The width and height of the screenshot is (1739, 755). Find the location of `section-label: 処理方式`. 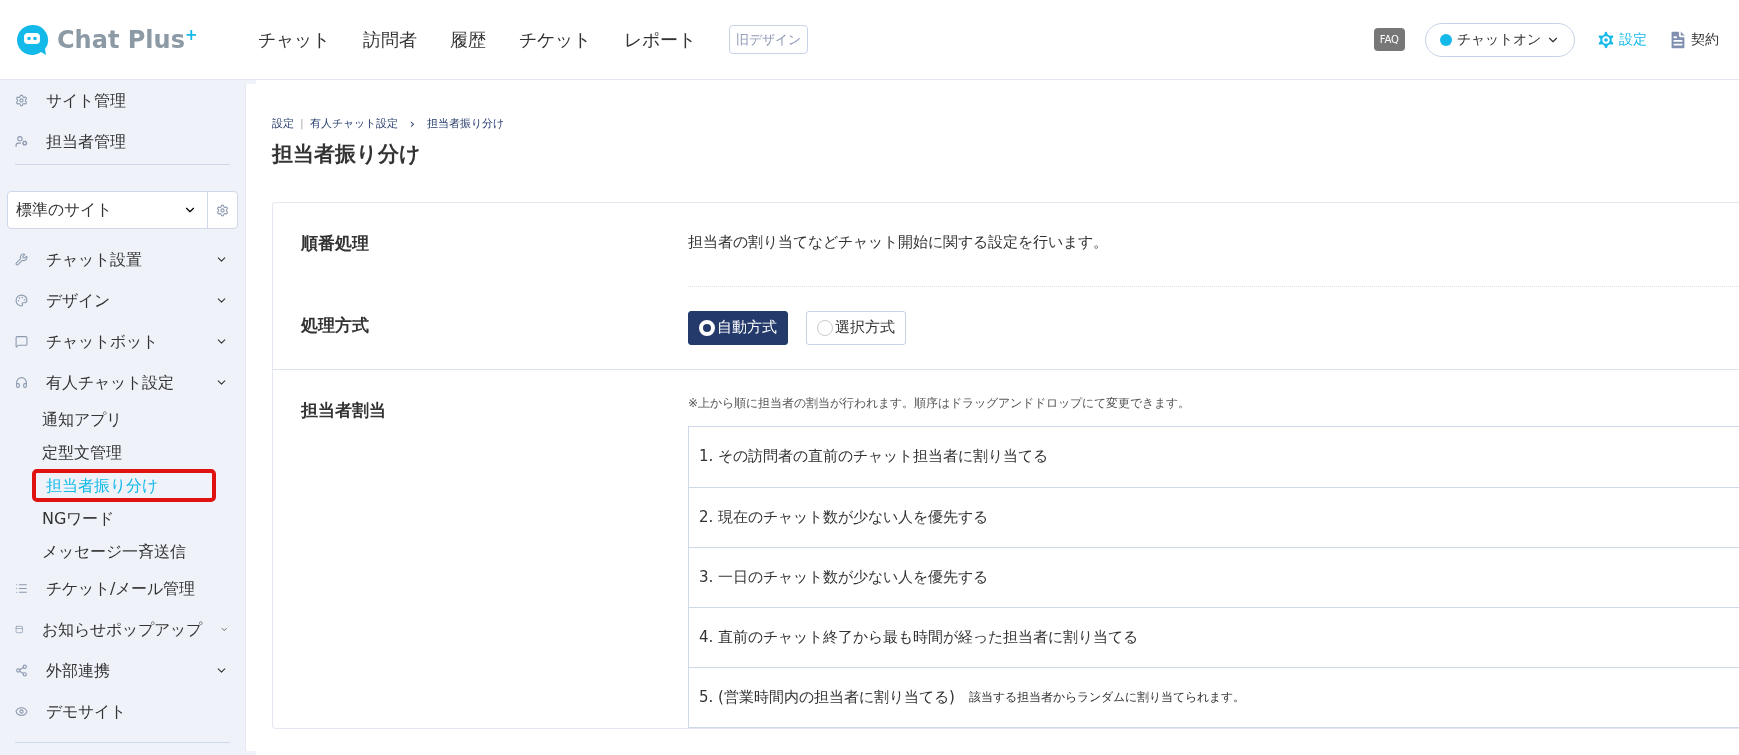

section-label: 処理方式 is located at coordinates (335, 325).